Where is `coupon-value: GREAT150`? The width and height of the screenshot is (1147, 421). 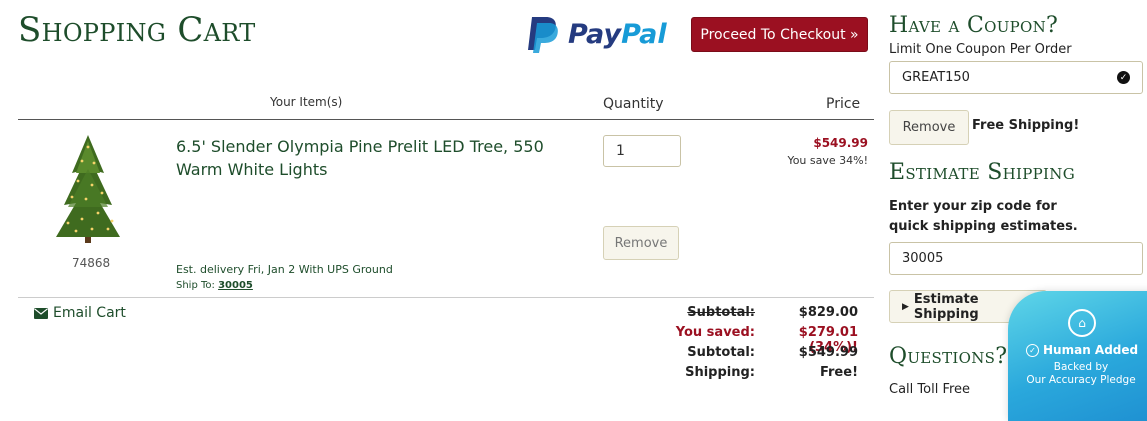 coupon-value: GREAT150 is located at coordinates (936, 77).